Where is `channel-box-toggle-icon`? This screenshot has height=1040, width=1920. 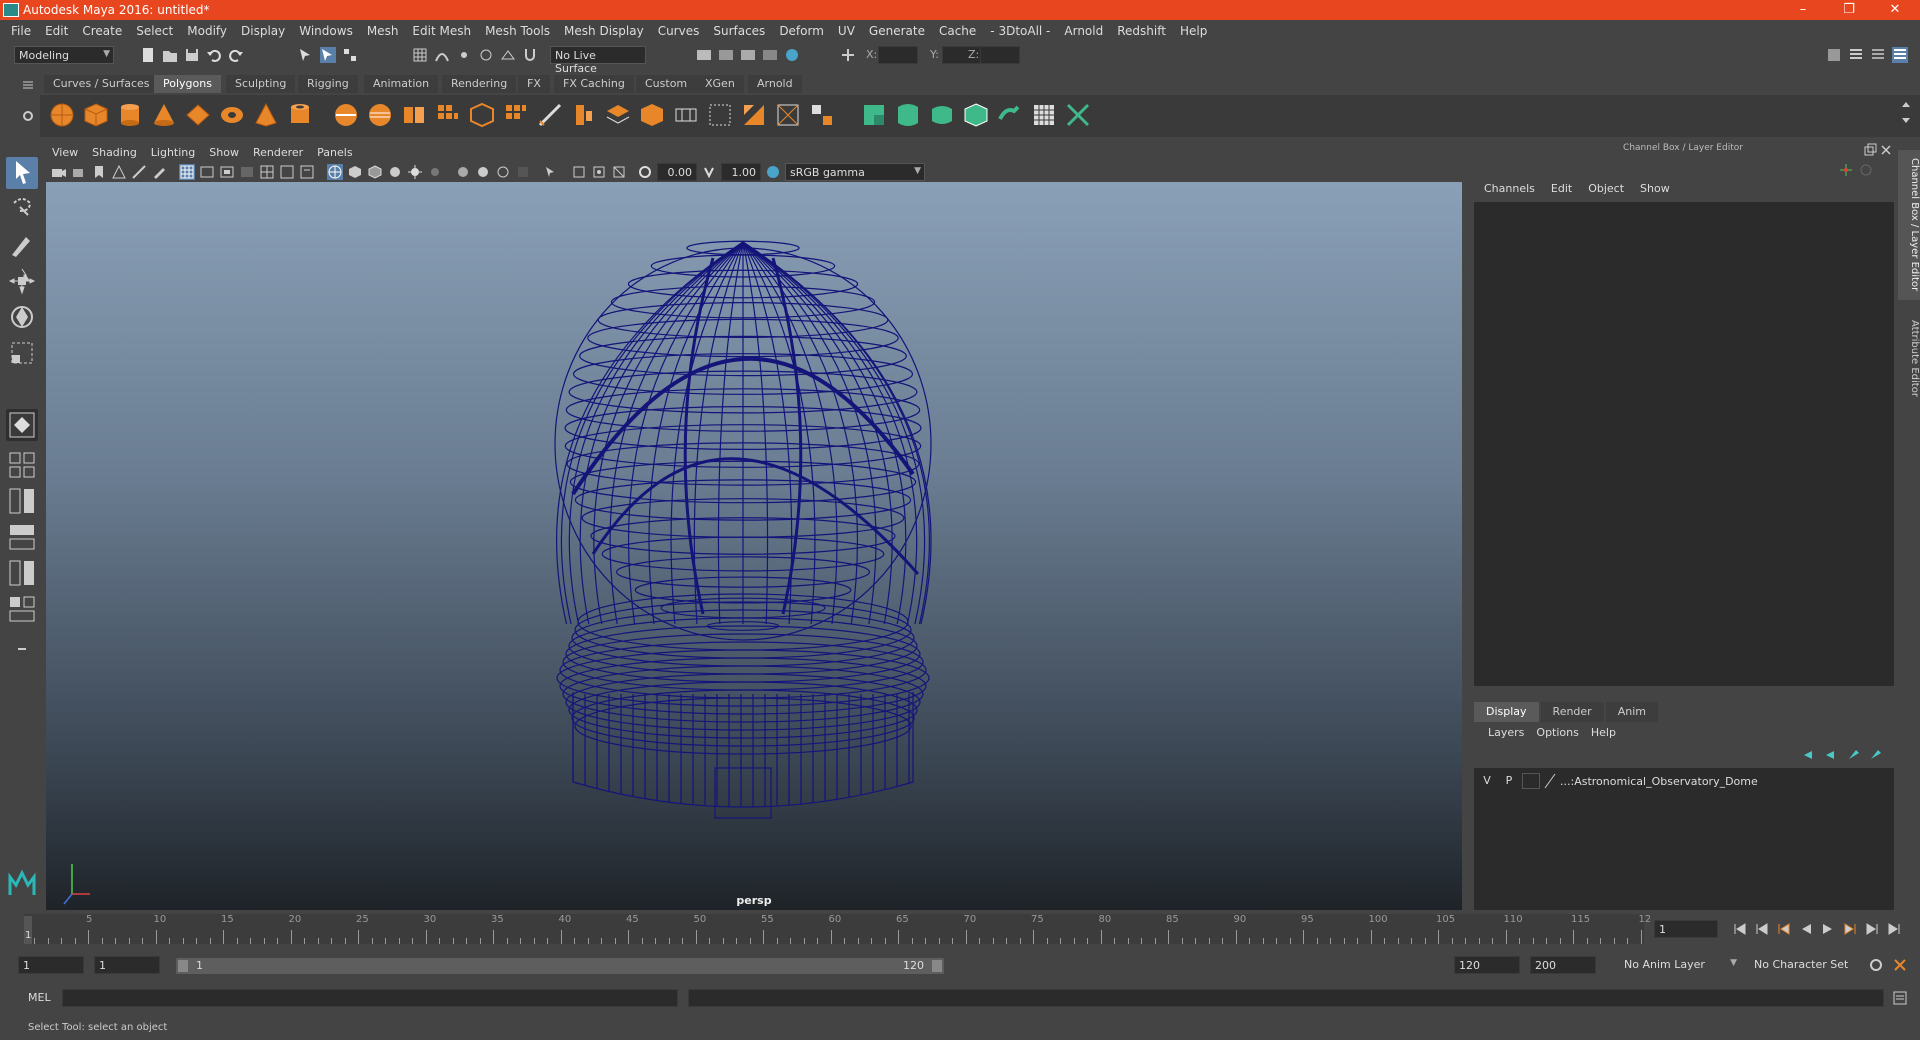
channel-box-toggle-icon is located at coordinates (1900, 55).